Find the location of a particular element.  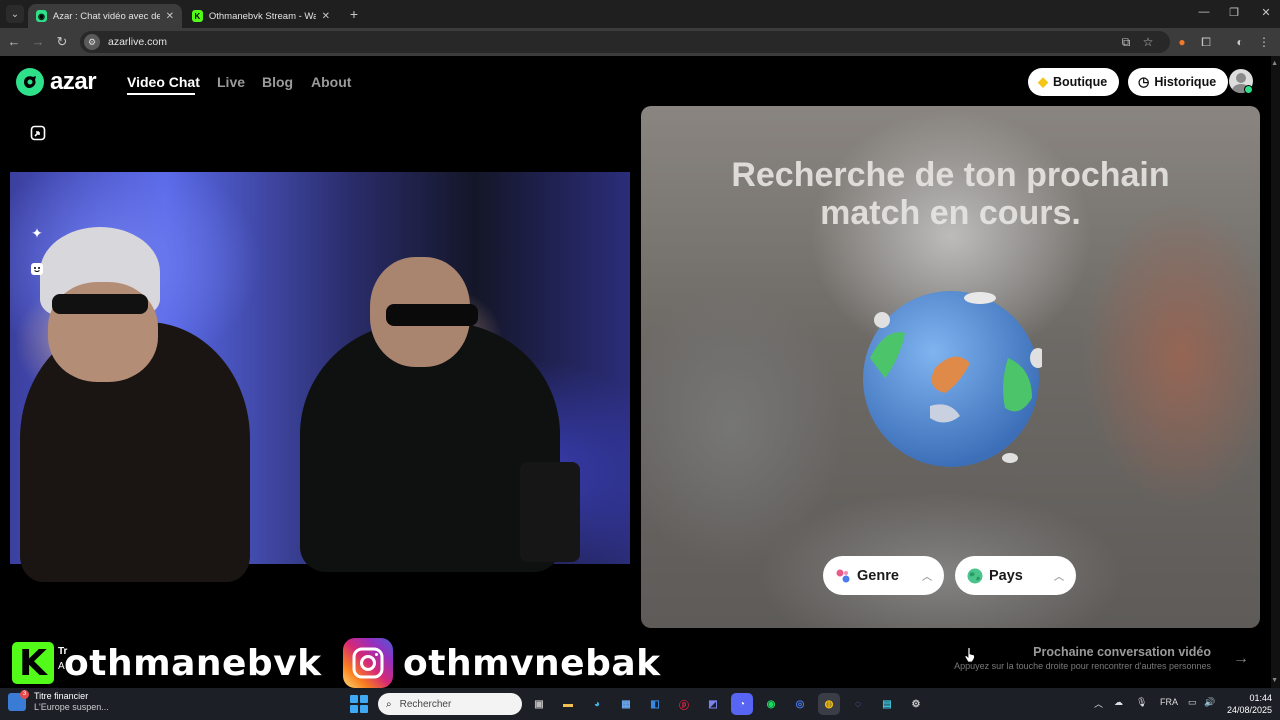

extensions-puzzle-icon: ⧠ is located at coordinates (1206, 42).